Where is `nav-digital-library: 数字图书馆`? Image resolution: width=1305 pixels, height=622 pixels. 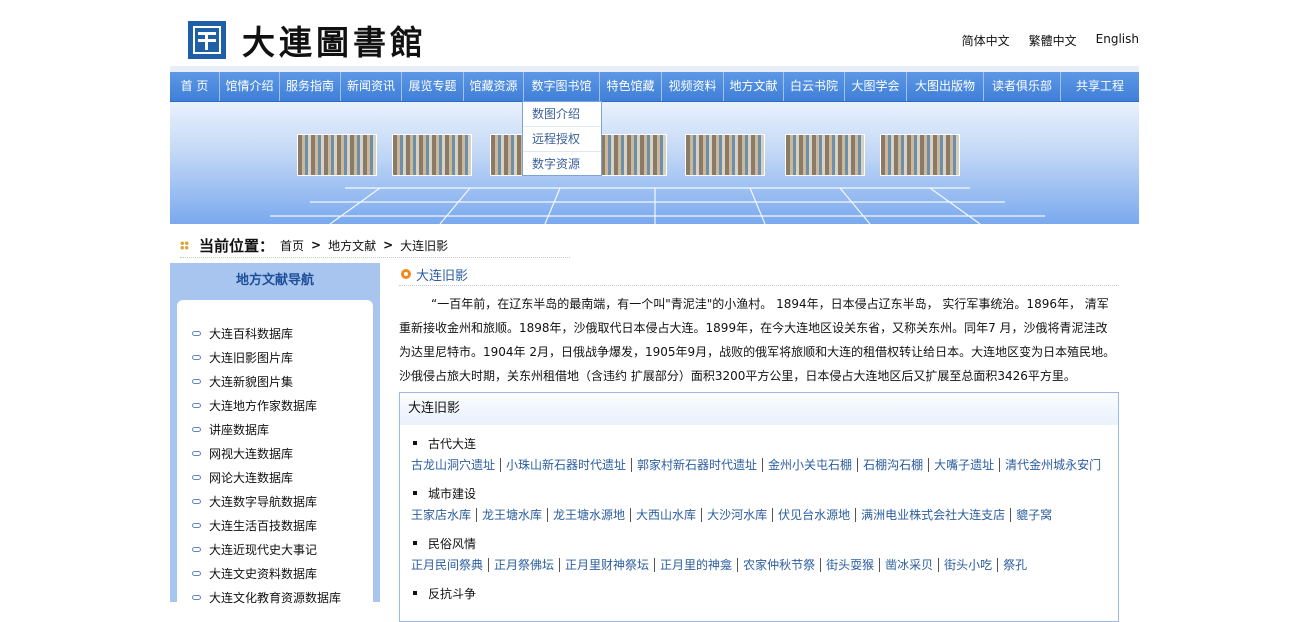 nav-digital-library: 数字图书馆 is located at coordinates (562, 86).